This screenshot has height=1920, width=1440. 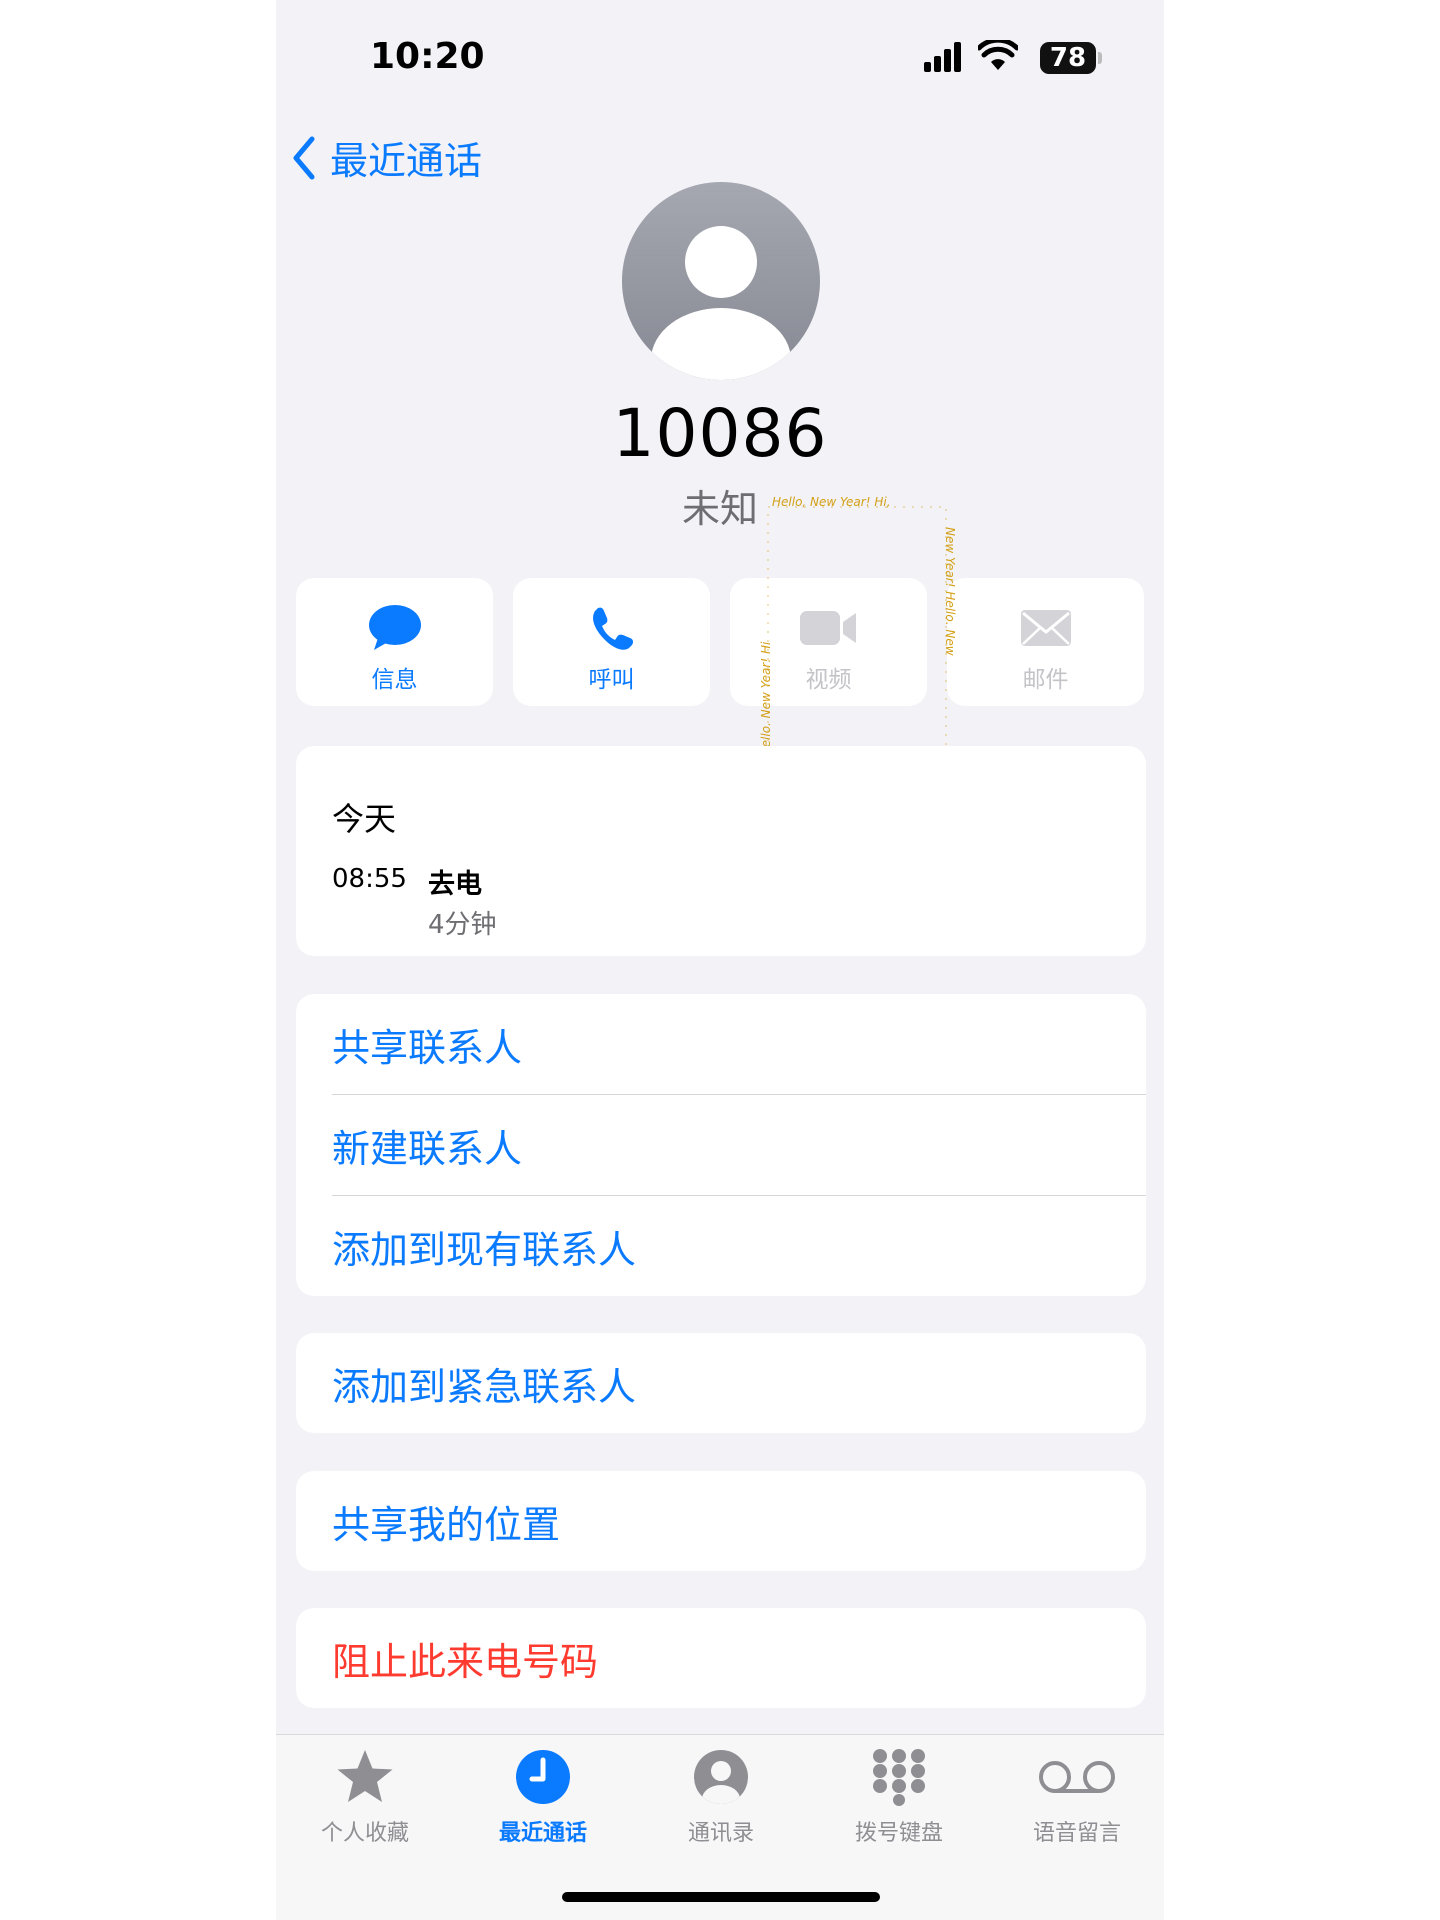 I want to click on video-button-label: 视频, so click(x=828, y=680).